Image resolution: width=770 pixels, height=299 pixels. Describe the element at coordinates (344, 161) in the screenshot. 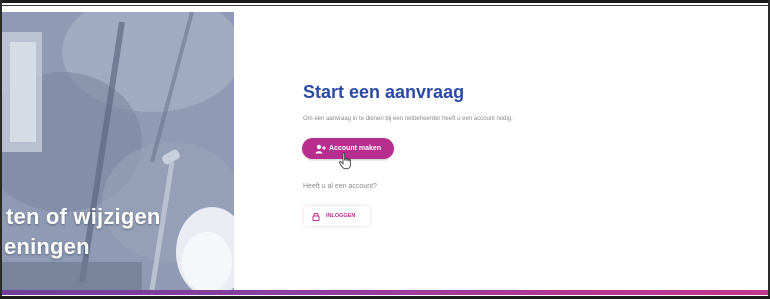

I see `hand-pointer-icon` at that location.